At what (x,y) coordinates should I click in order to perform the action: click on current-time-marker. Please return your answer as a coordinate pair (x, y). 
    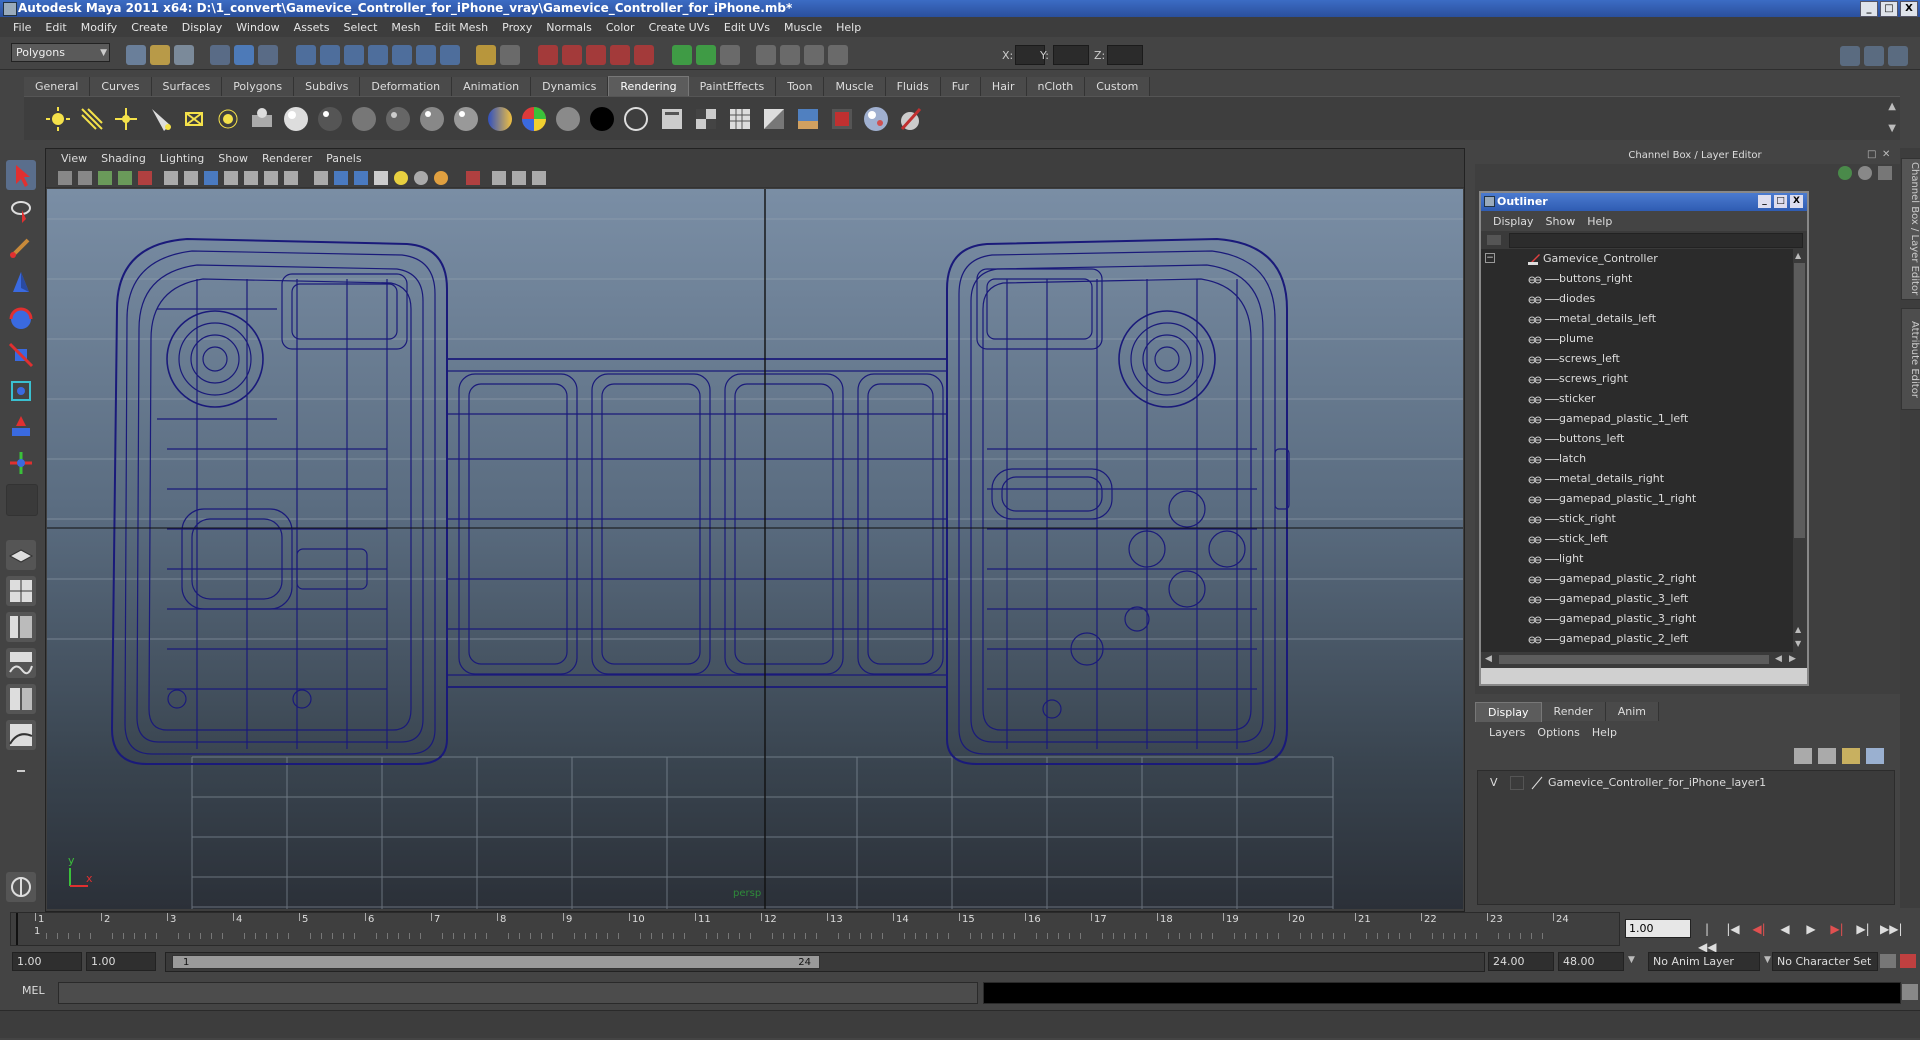
    Looking at the image, I should click on (17, 929).